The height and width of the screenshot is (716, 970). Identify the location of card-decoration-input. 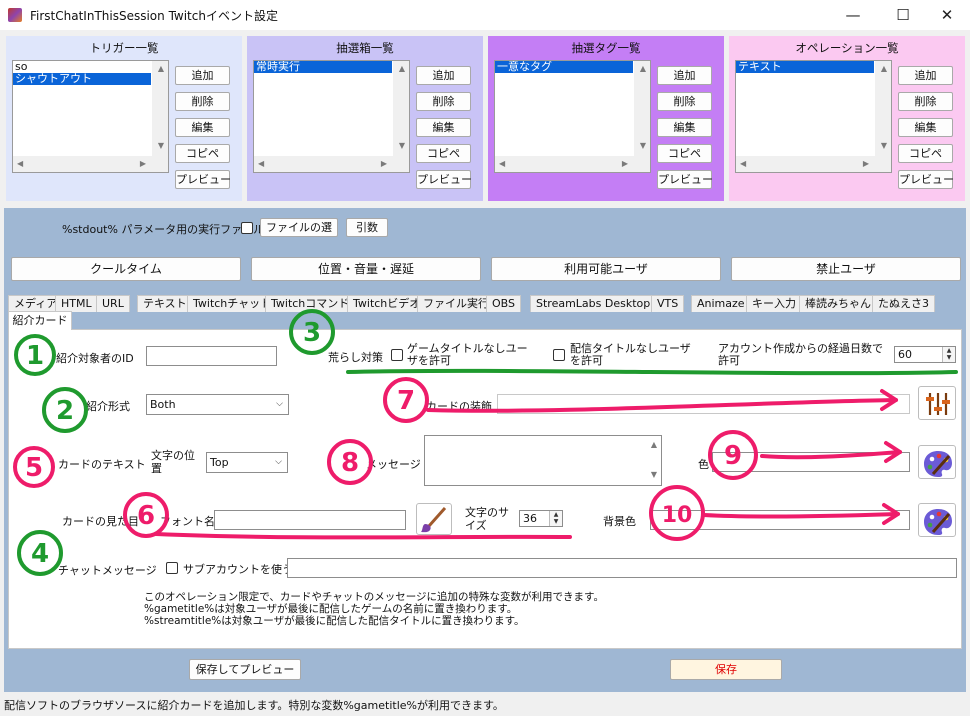
(703, 404).